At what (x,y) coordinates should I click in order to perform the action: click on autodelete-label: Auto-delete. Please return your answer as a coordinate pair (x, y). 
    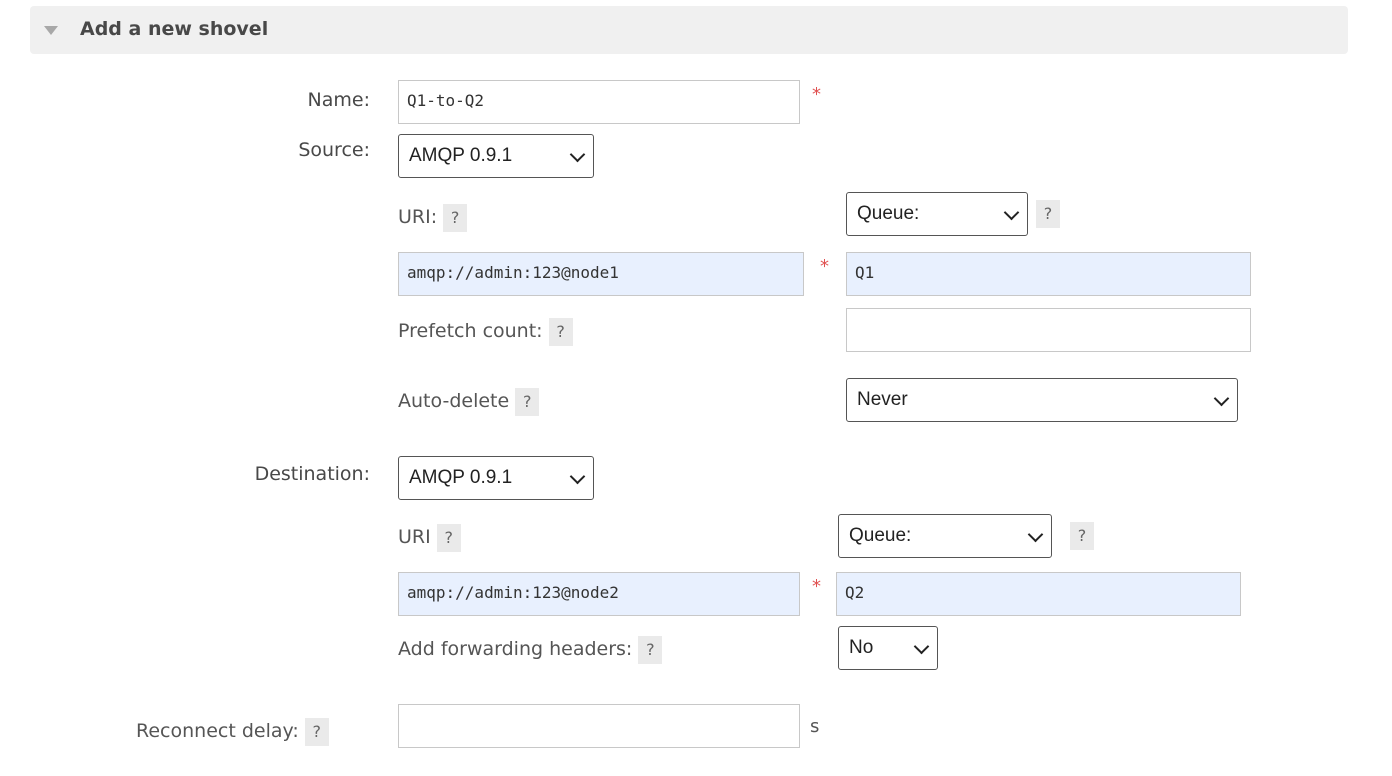
    Looking at the image, I should click on (454, 401).